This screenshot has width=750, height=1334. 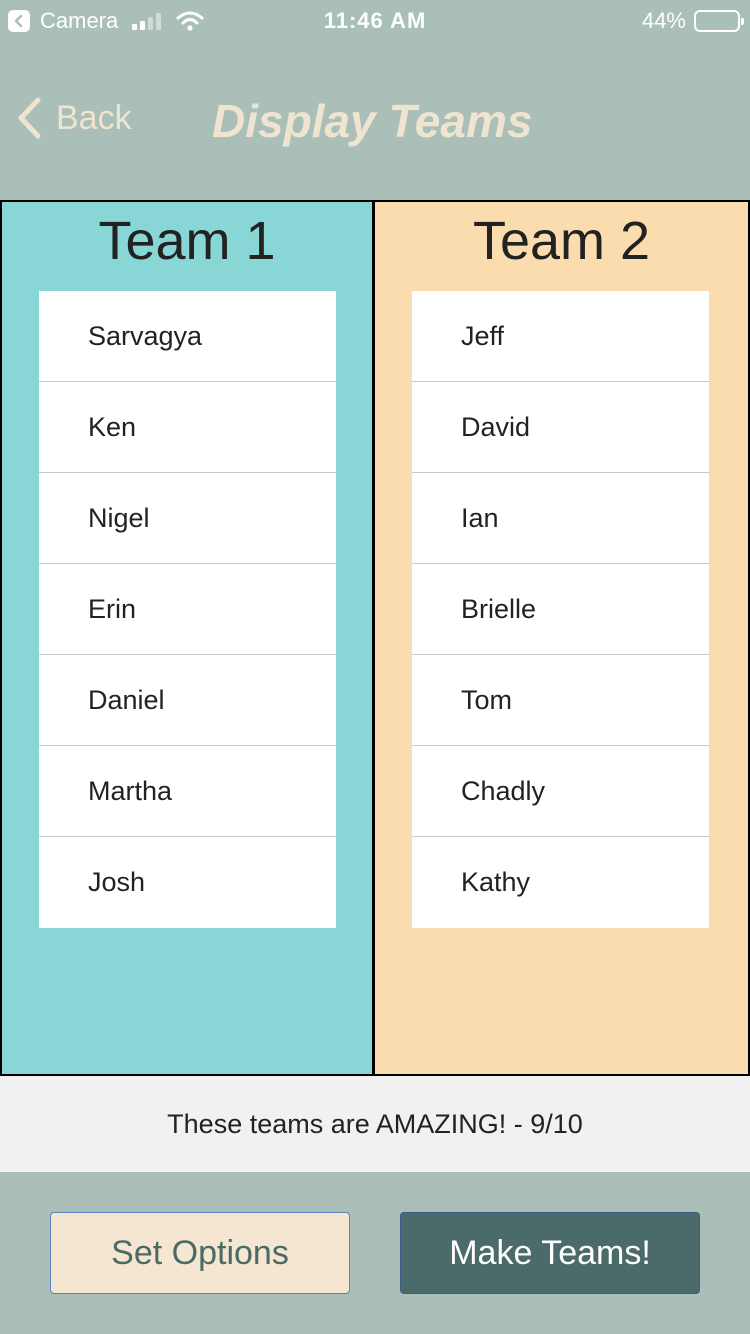 I want to click on team-member: Jeff, so click(x=560, y=336).